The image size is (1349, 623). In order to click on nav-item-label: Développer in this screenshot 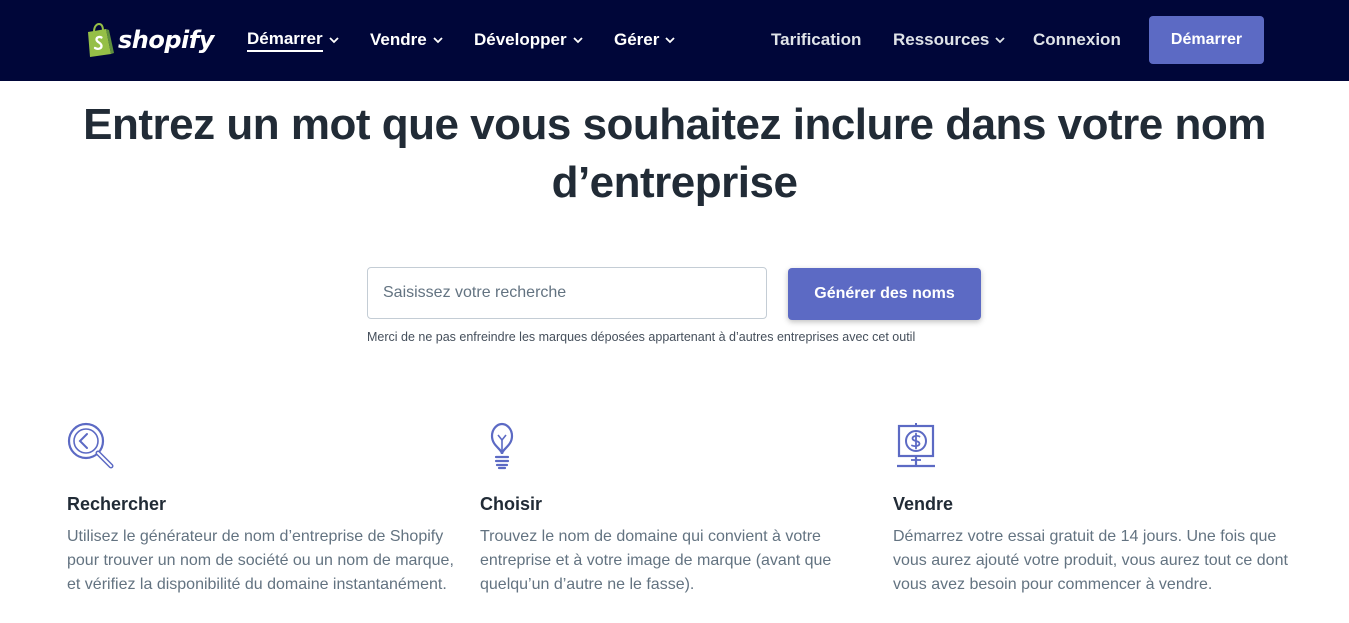, I will do `click(520, 39)`.